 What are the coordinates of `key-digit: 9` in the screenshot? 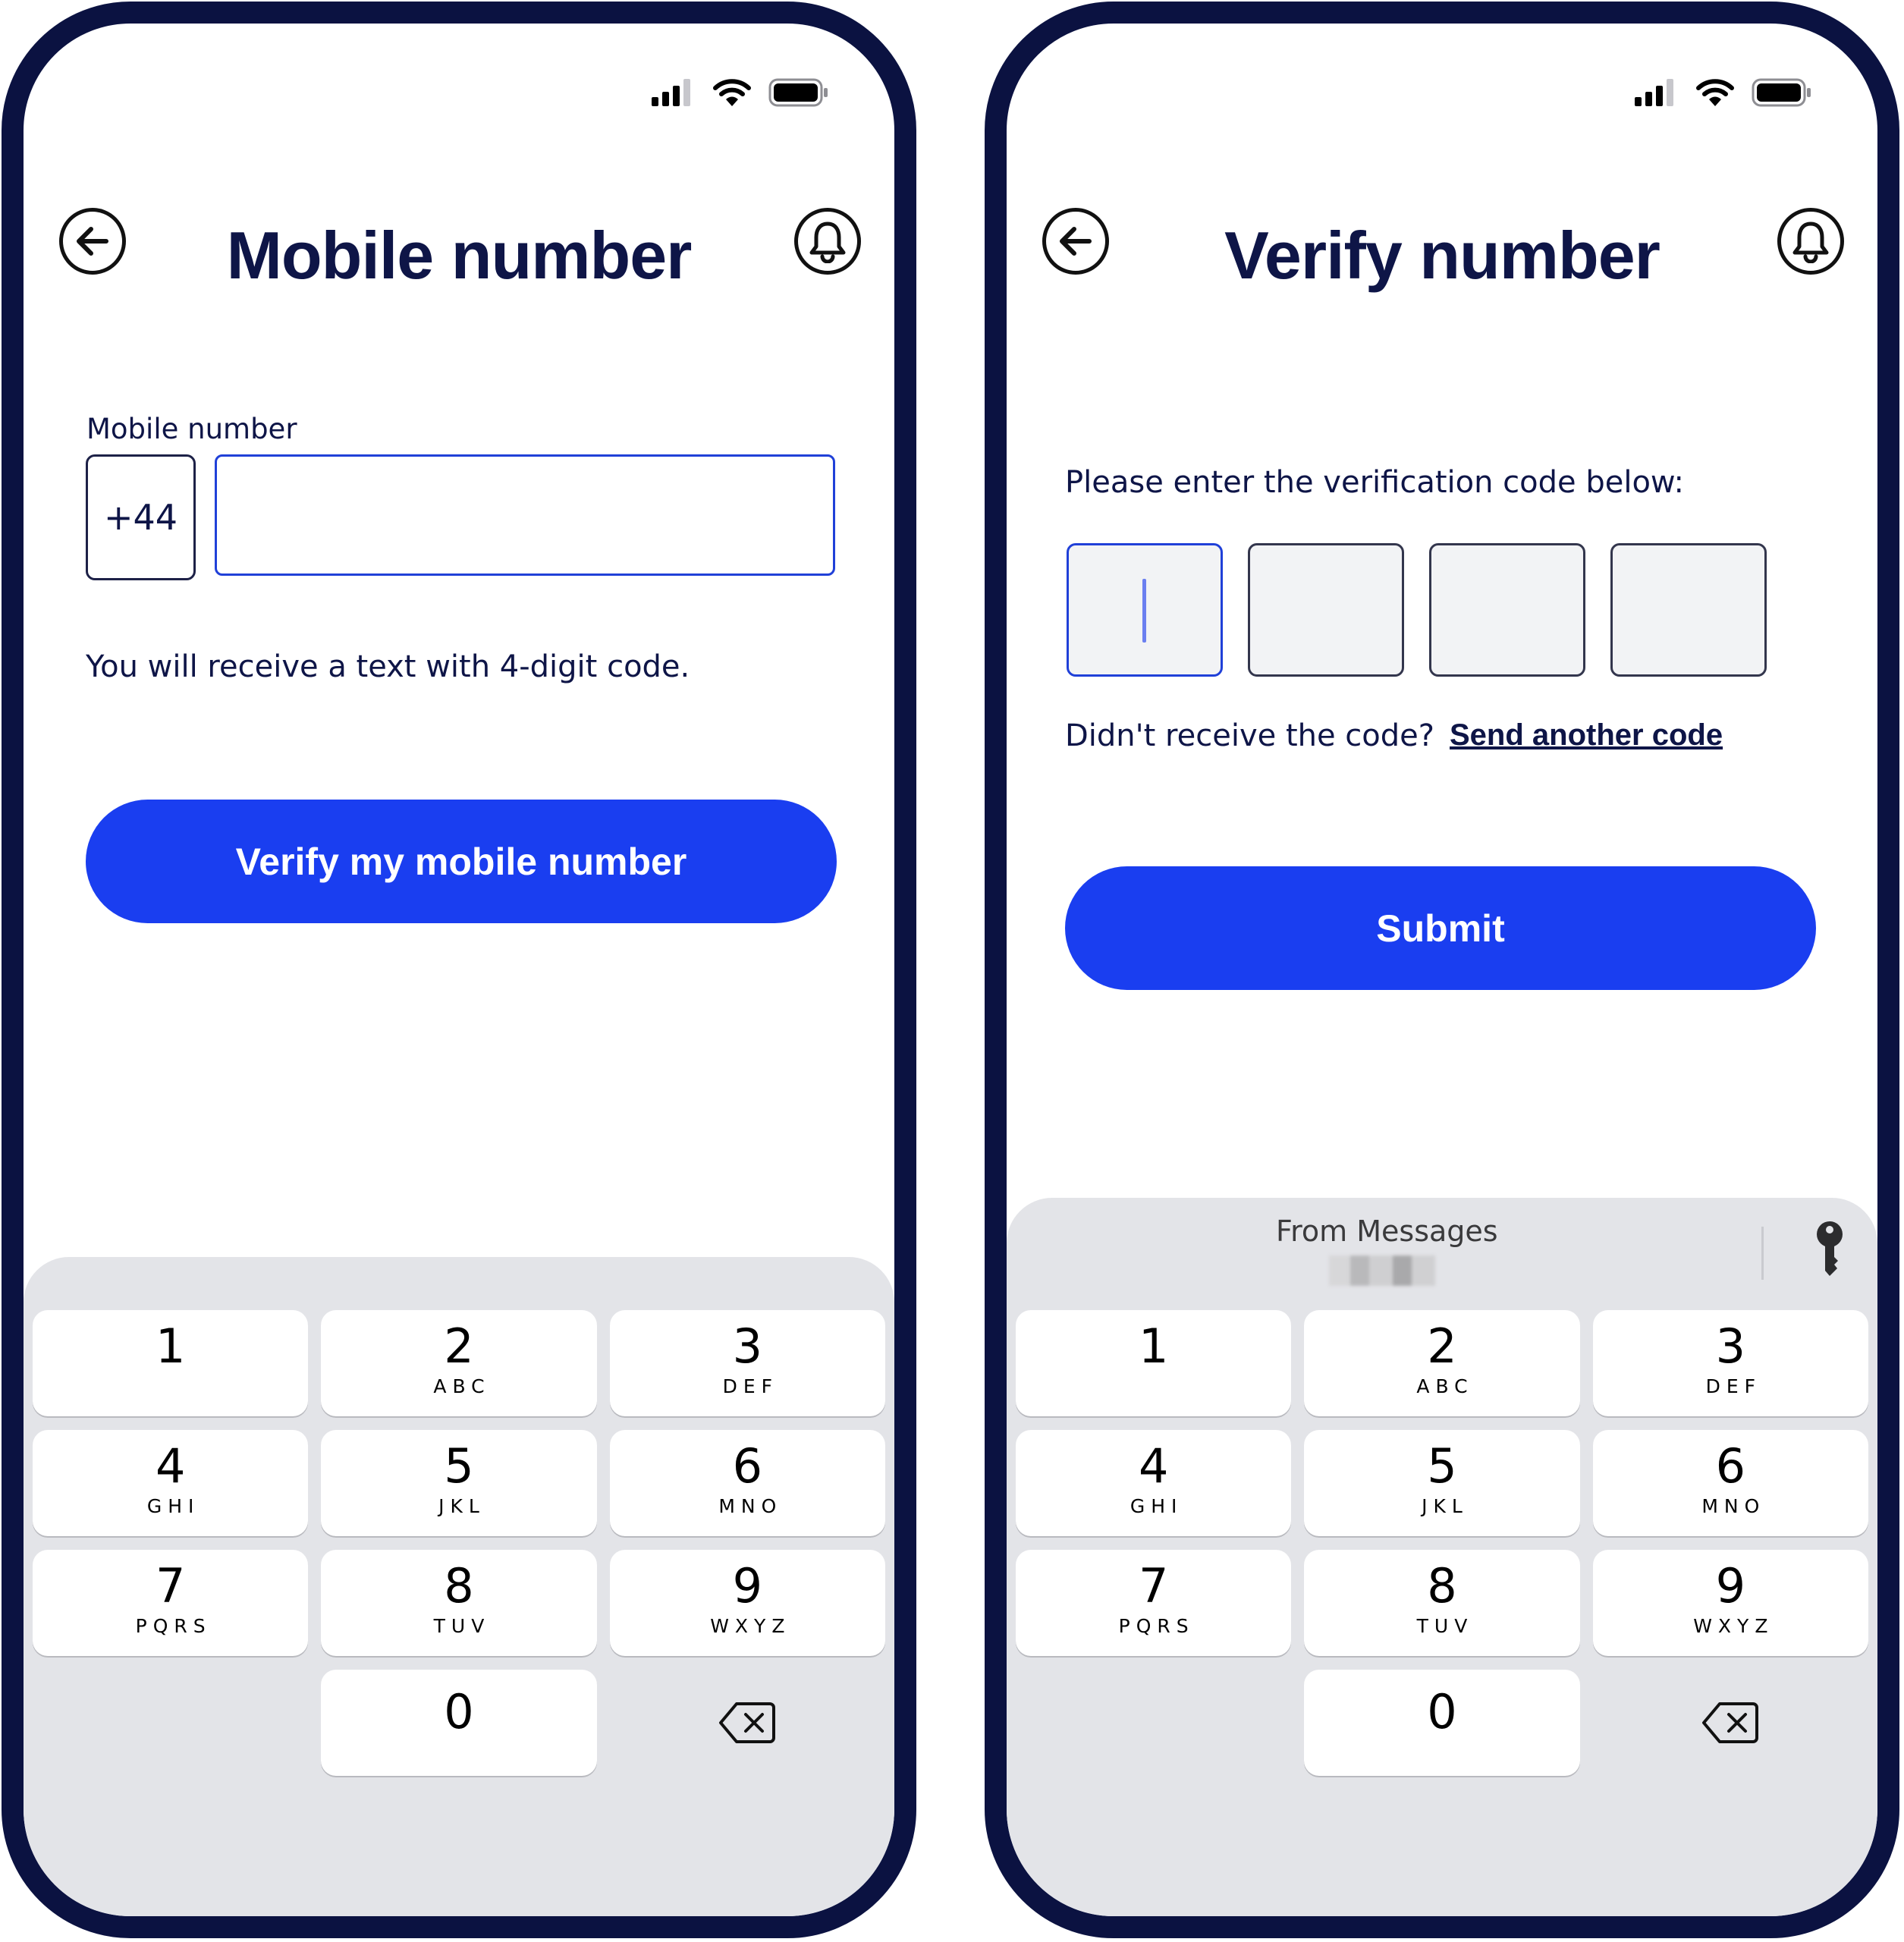 It's located at (1730, 1586).